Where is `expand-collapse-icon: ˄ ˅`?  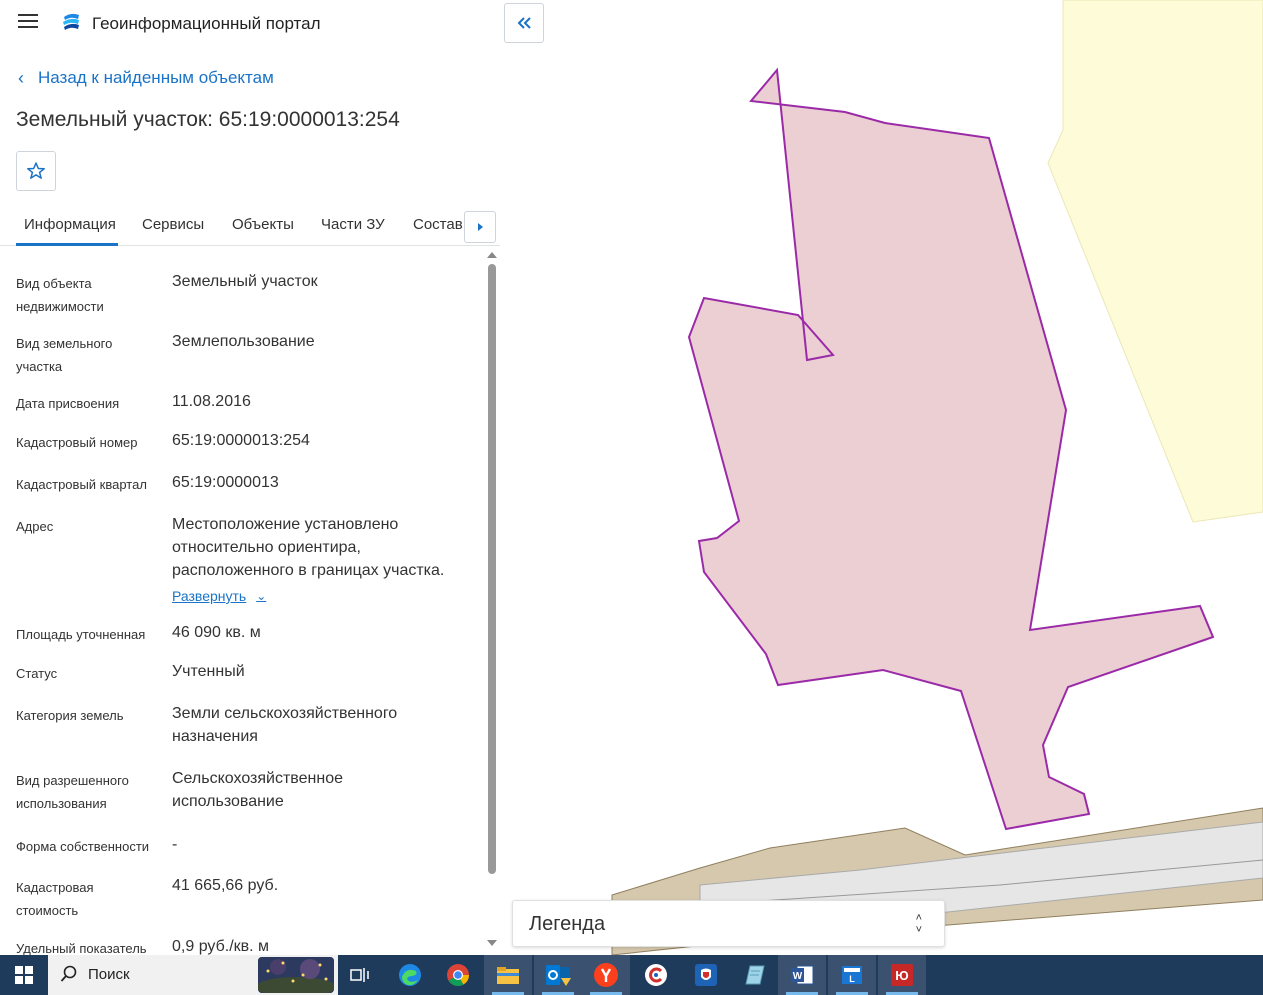
expand-collapse-icon: ˄ ˅ is located at coordinates (918, 924).